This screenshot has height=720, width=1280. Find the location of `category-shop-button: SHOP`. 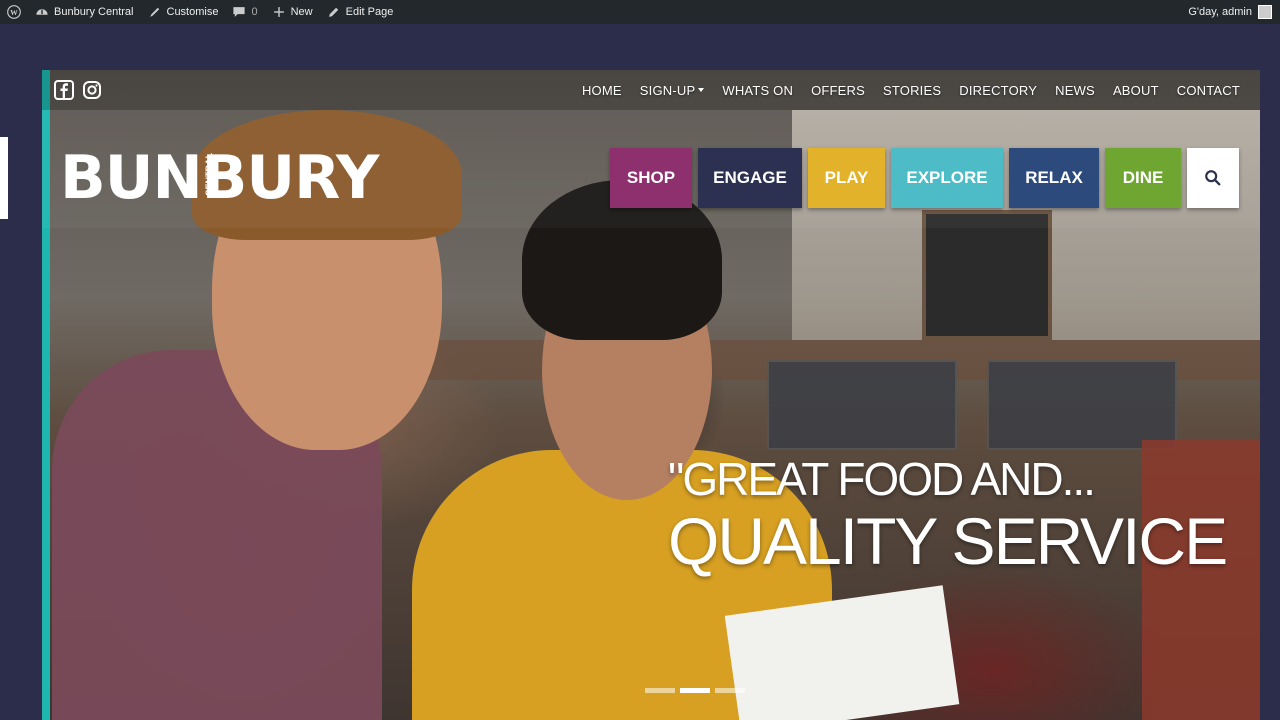

category-shop-button: SHOP is located at coordinates (651, 178).